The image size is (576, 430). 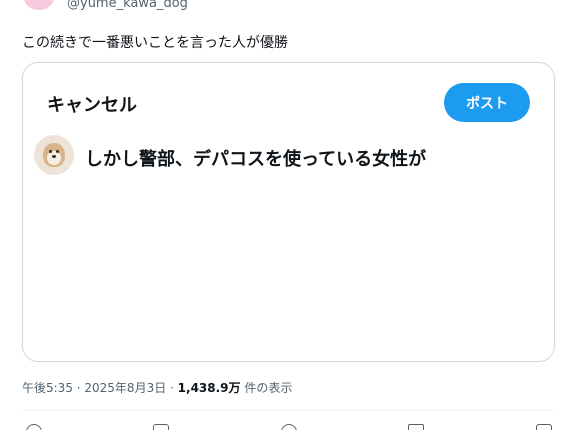 I want to click on avatar, so click(x=39, y=5).